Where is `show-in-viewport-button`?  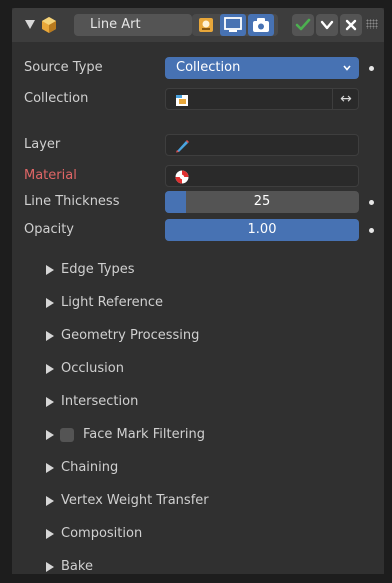
show-in-viewport-button is located at coordinates (233, 25).